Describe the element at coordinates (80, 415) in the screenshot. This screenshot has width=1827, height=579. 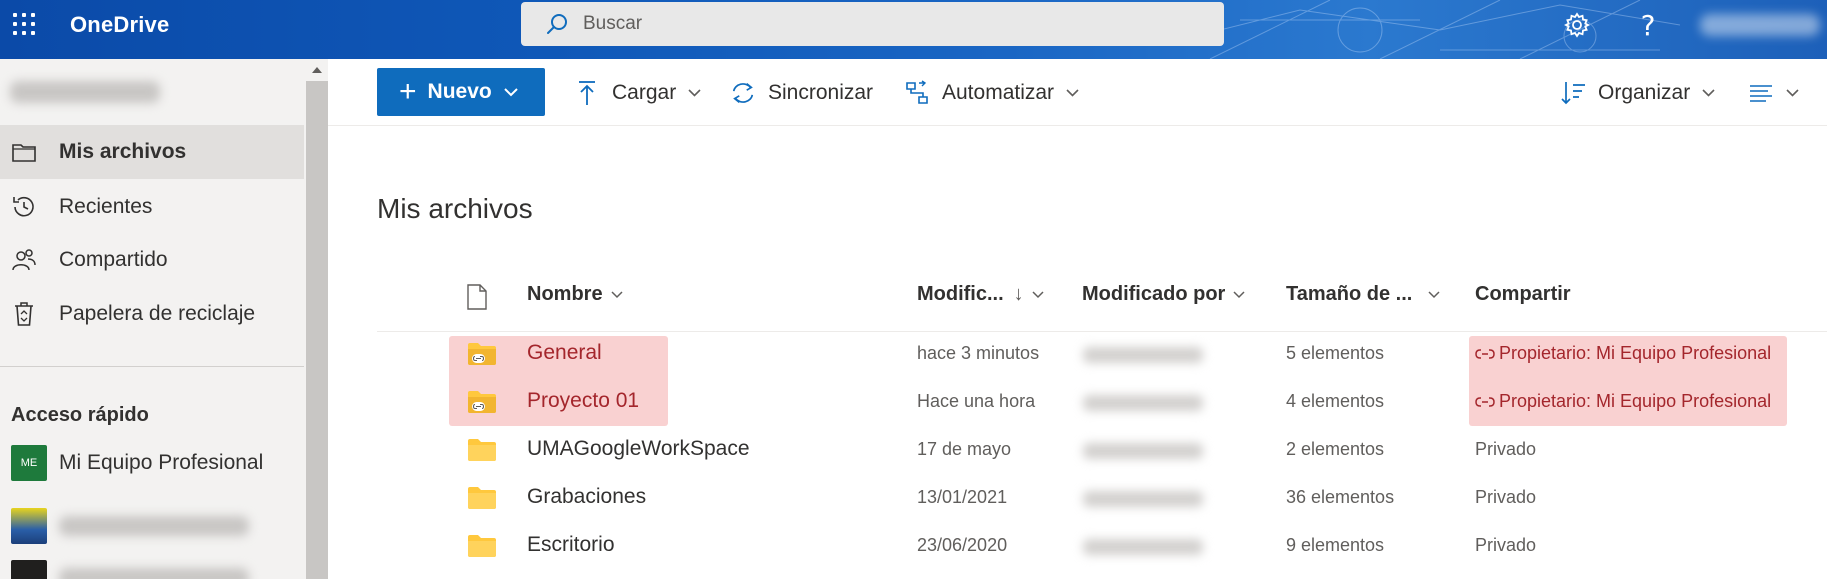
I see `quick-access-title: Acceso rápido` at that location.